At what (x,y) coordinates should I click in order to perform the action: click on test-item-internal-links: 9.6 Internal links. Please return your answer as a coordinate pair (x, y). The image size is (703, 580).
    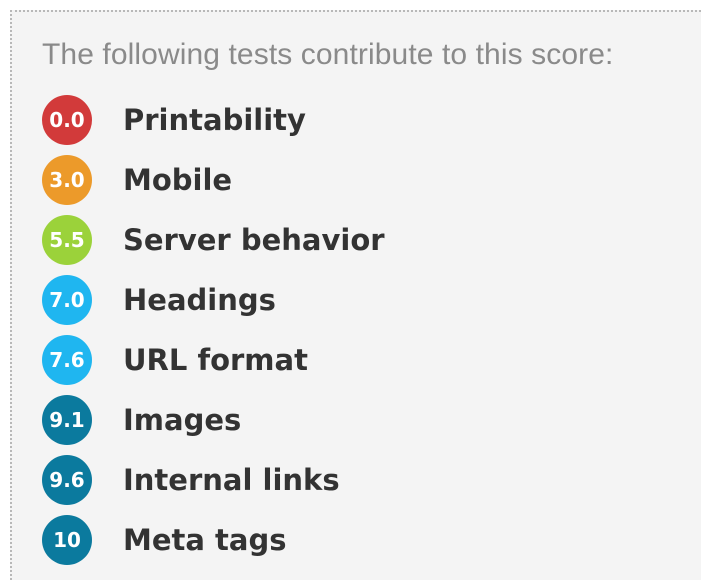
    Looking at the image, I should click on (213, 480).